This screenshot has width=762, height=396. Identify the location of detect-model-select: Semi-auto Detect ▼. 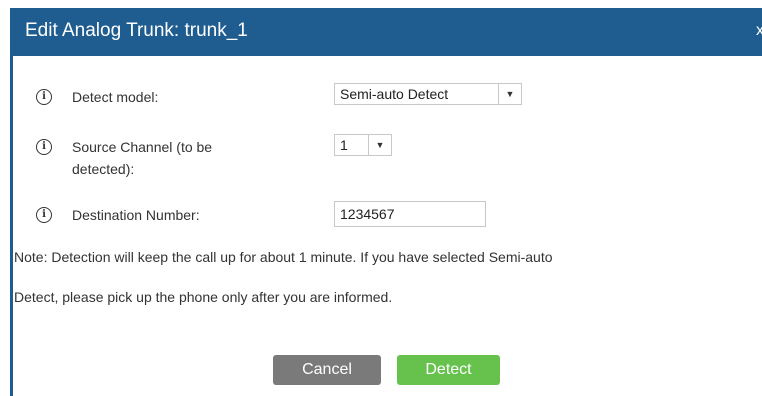
(428, 94).